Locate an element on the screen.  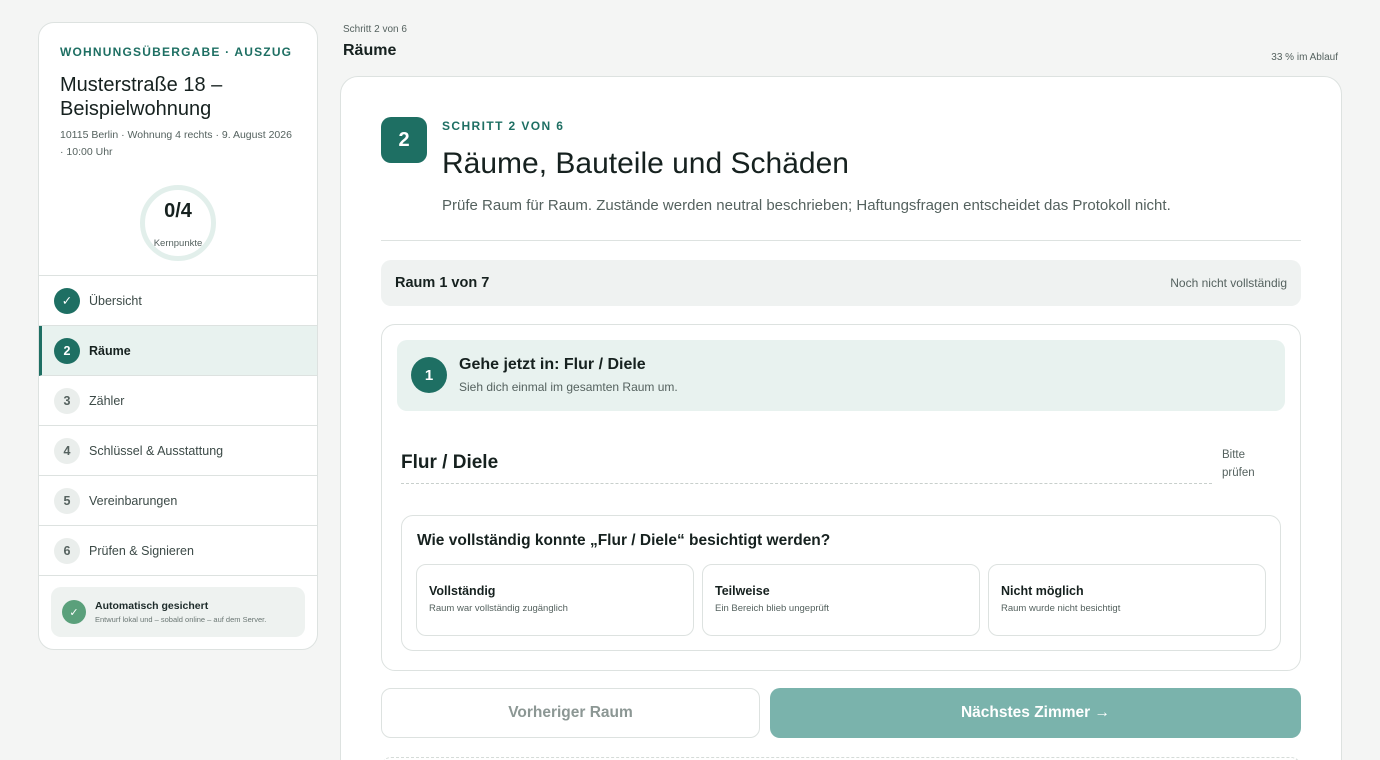
nav-item-label: Prüfen & Signieren is located at coordinates (141, 550).